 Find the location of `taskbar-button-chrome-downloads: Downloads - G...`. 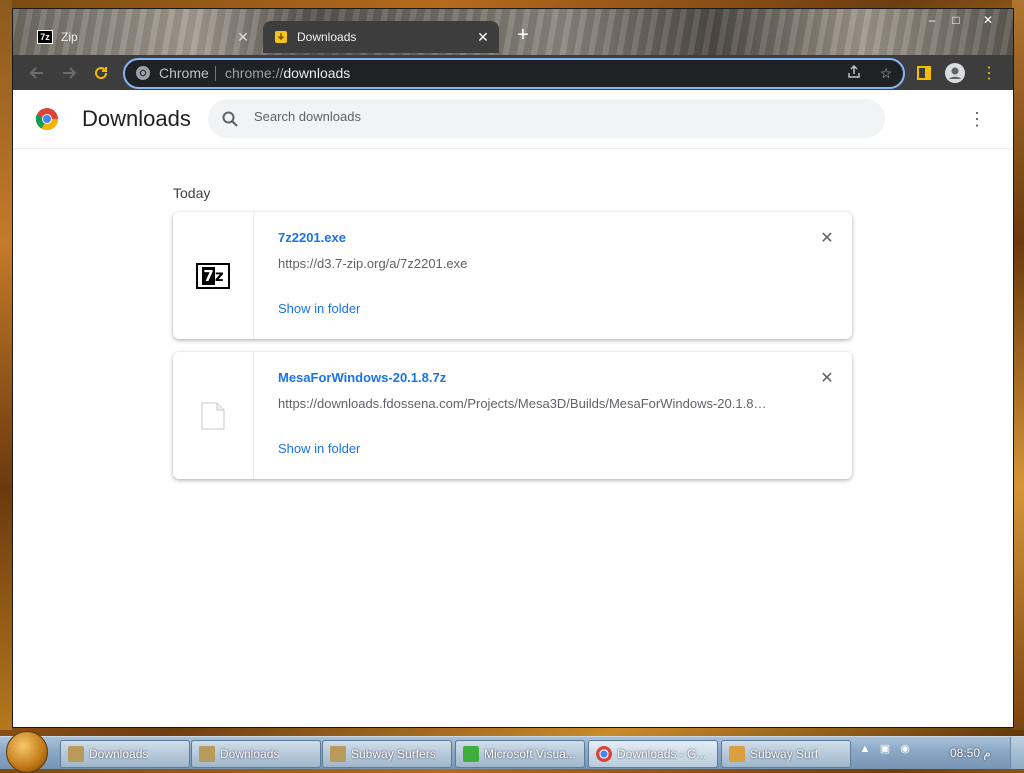

taskbar-button-chrome-downloads: Downloads - G... is located at coordinates (653, 754).